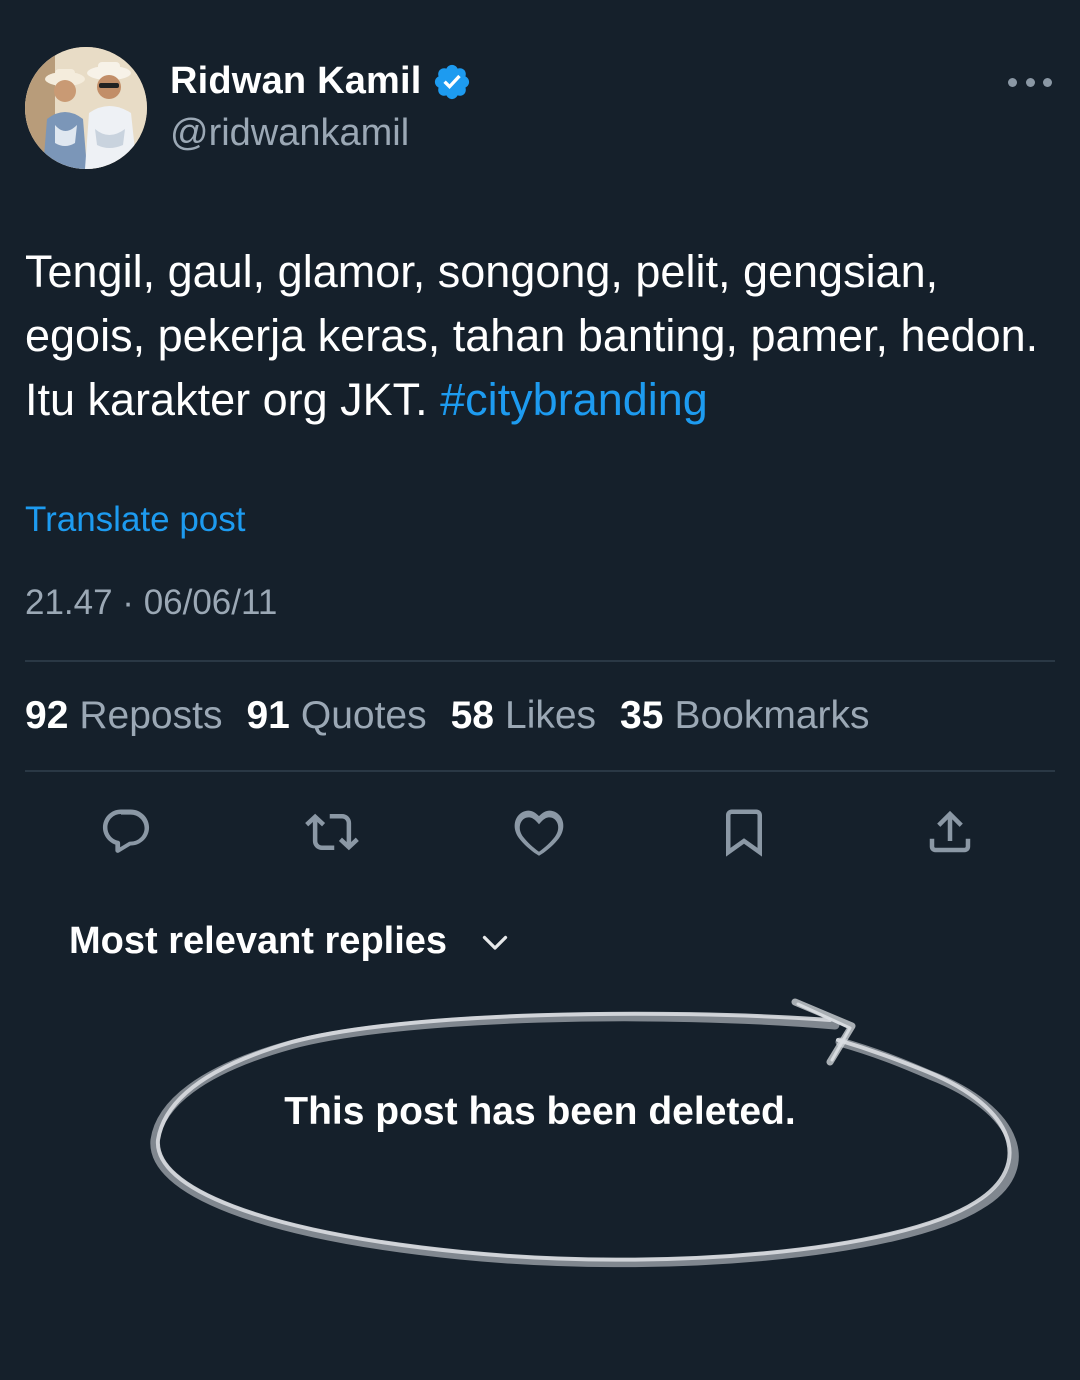  What do you see at coordinates (336, 716) in the screenshot?
I see `stat-quotes: 91 Quotes` at bounding box center [336, 716].